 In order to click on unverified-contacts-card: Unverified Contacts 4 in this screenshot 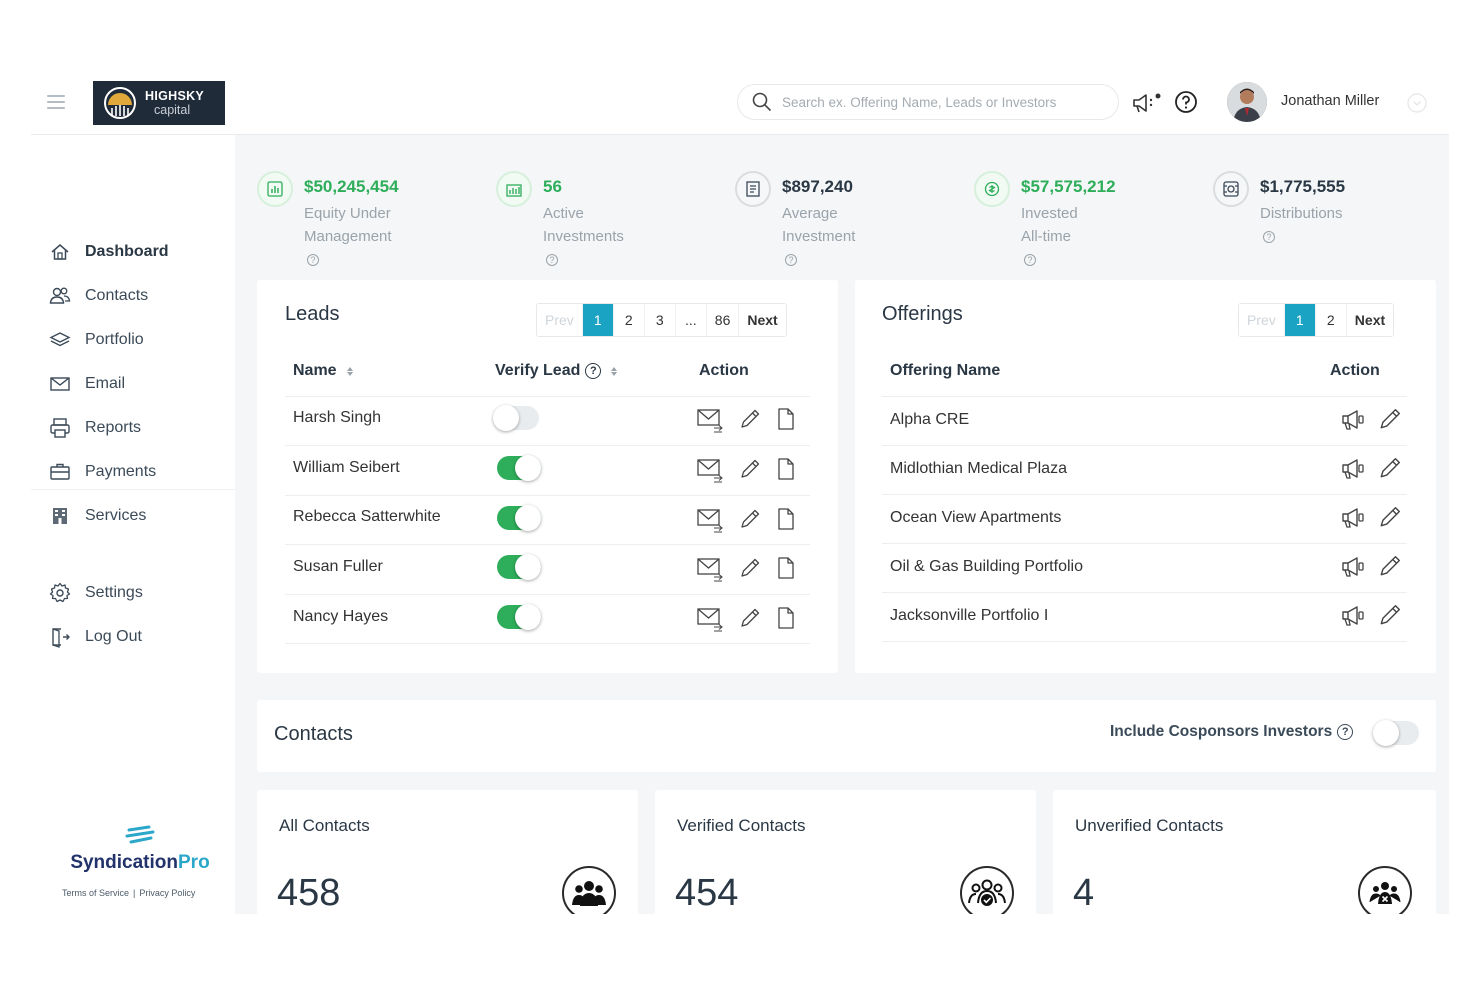, I will do `click(1244, 852)`.